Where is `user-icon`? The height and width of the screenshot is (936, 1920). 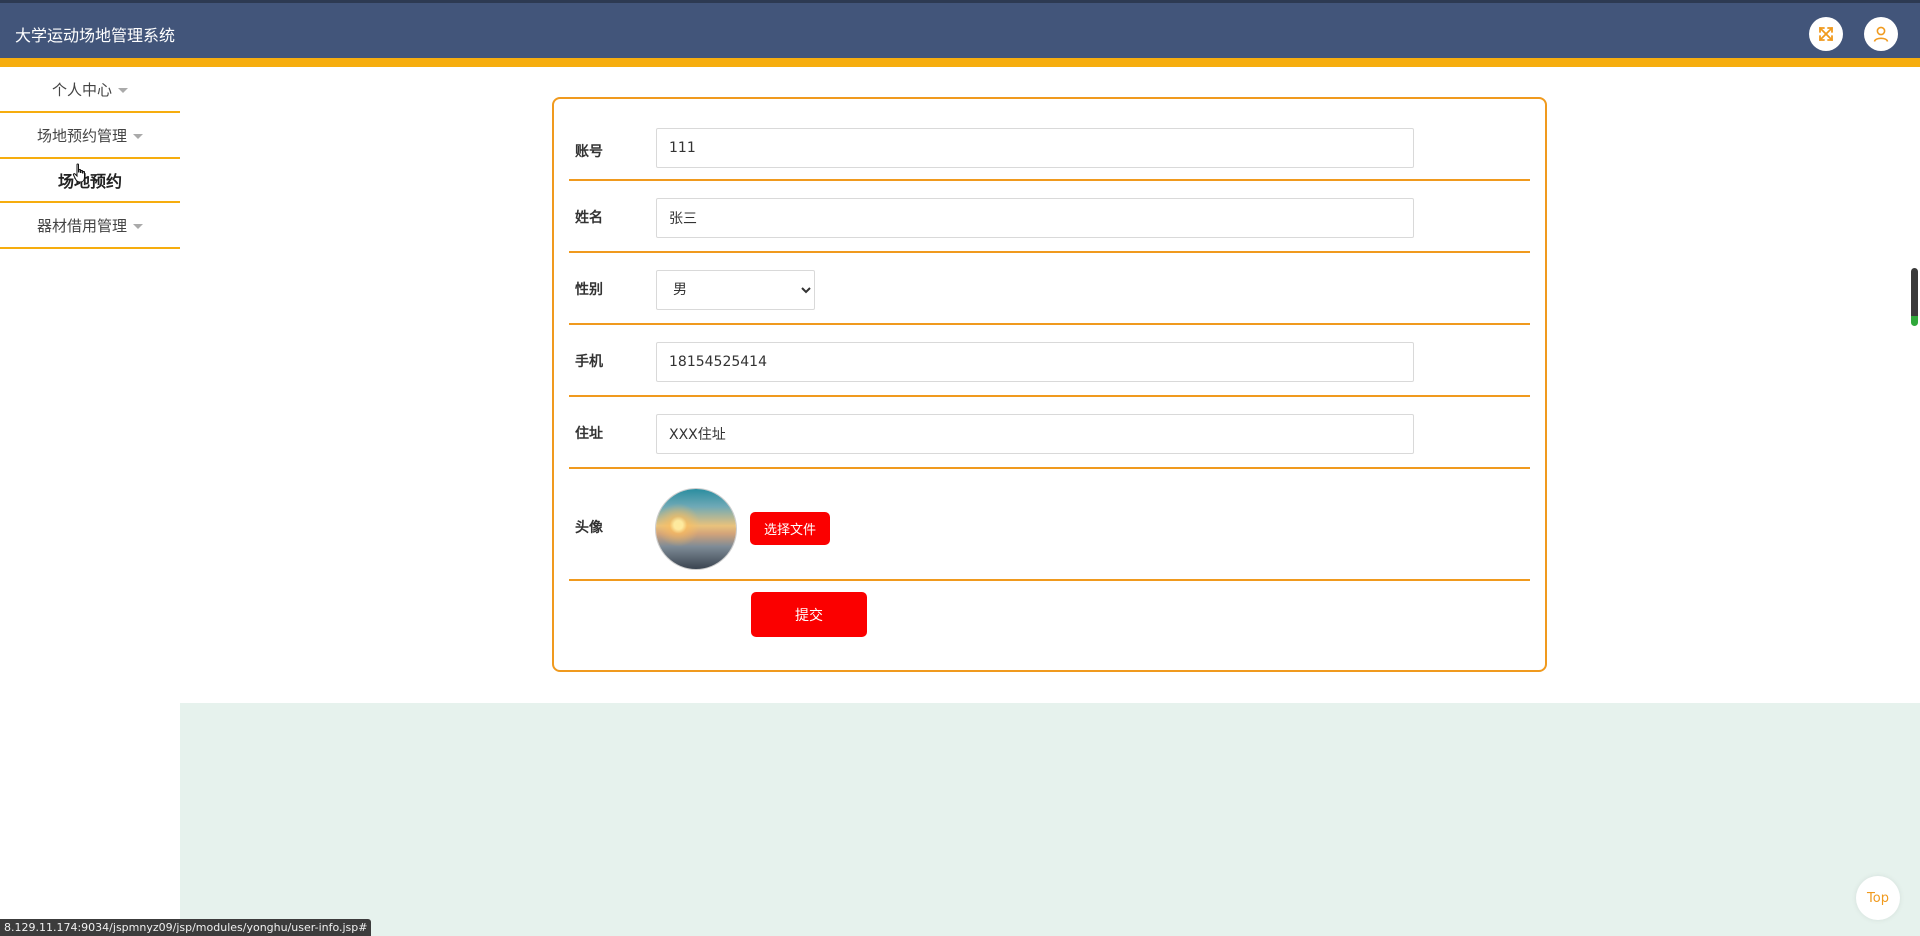 user-icon is located at coordinates (1881, 34).